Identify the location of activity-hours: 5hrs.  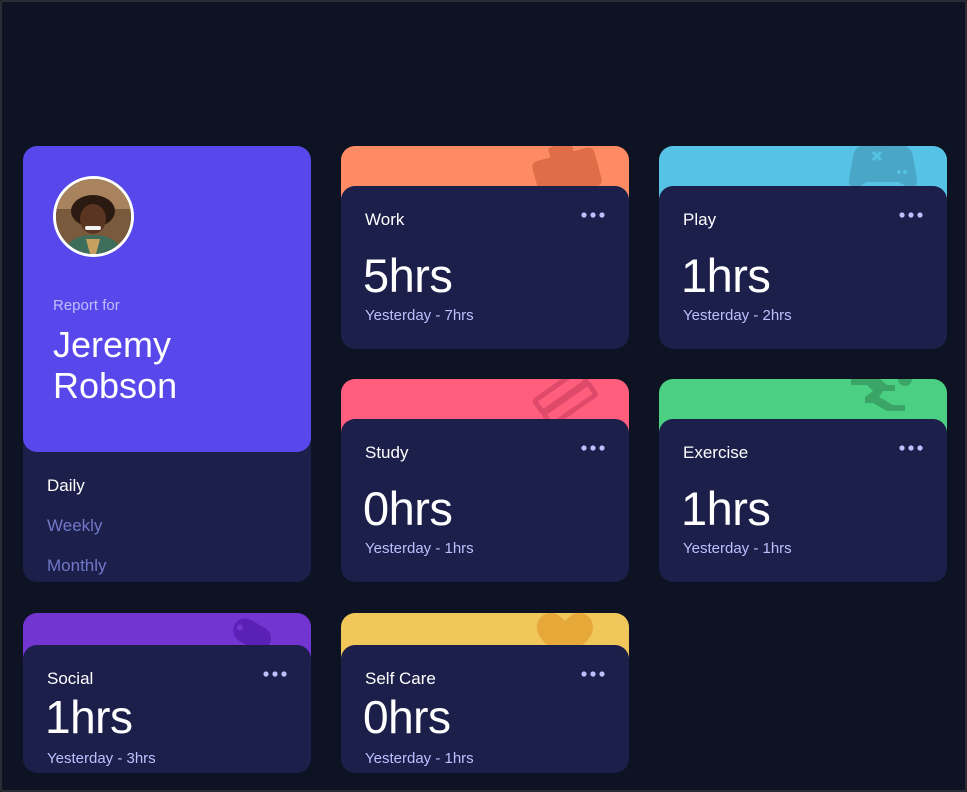
(408, 275).